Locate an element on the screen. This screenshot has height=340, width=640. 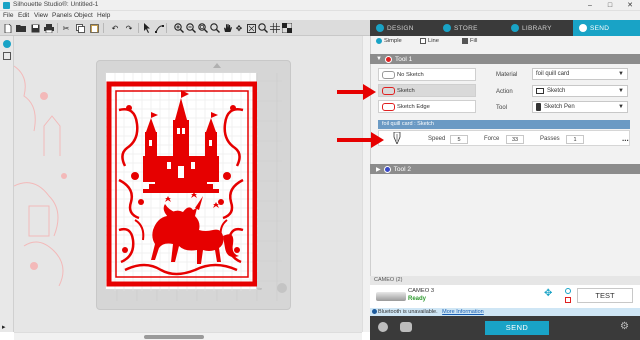
send-icon is located at coordinates (583, 28).